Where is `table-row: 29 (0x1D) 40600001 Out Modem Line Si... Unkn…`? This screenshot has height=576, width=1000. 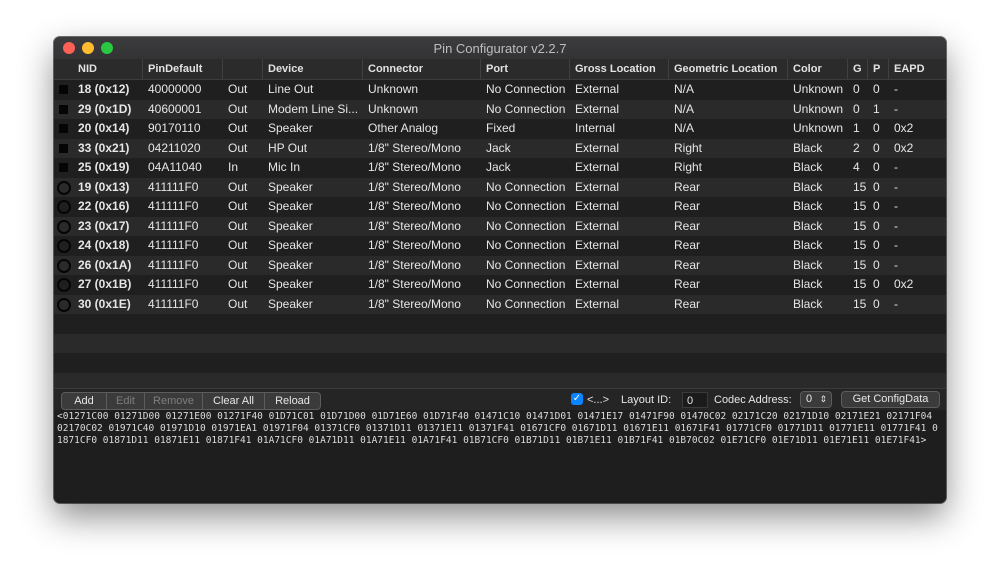 table-row: 29 (0x1D) 40600001 Out Modem Line Si... Unkn… is located at coordinates (500, 109).